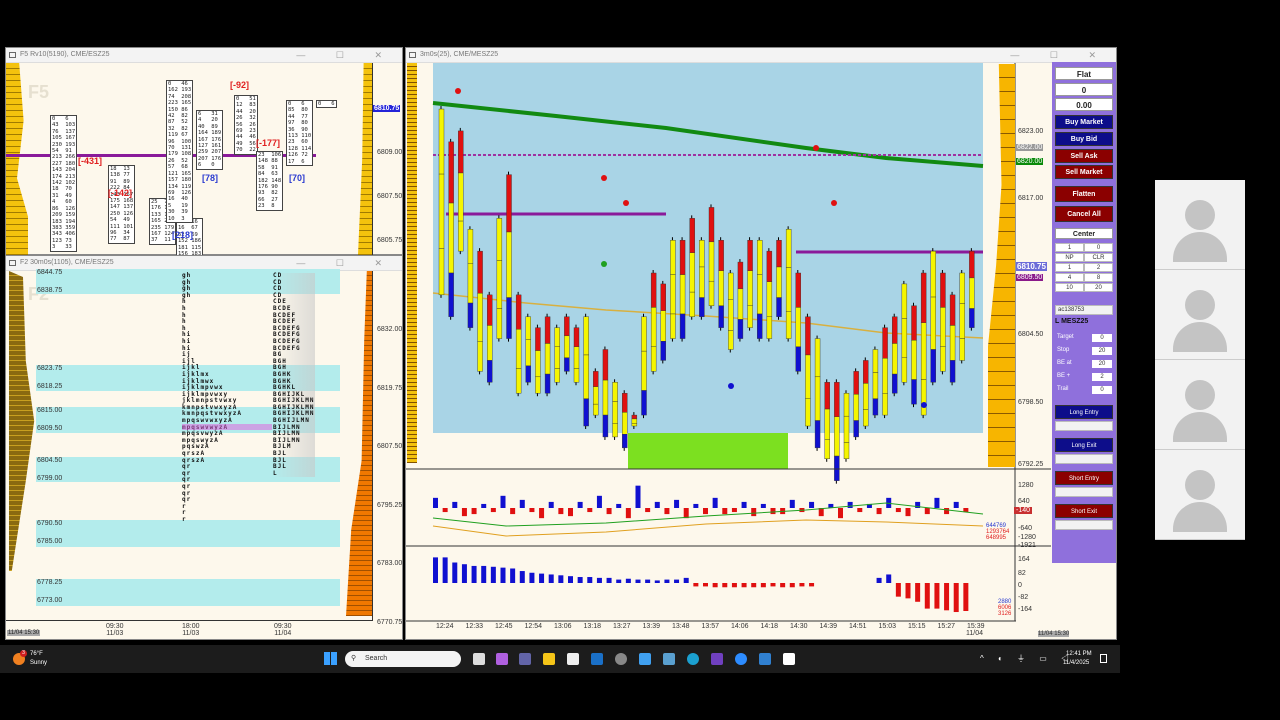  I want to click on quantity-preset: 10, so click(1069, 287).